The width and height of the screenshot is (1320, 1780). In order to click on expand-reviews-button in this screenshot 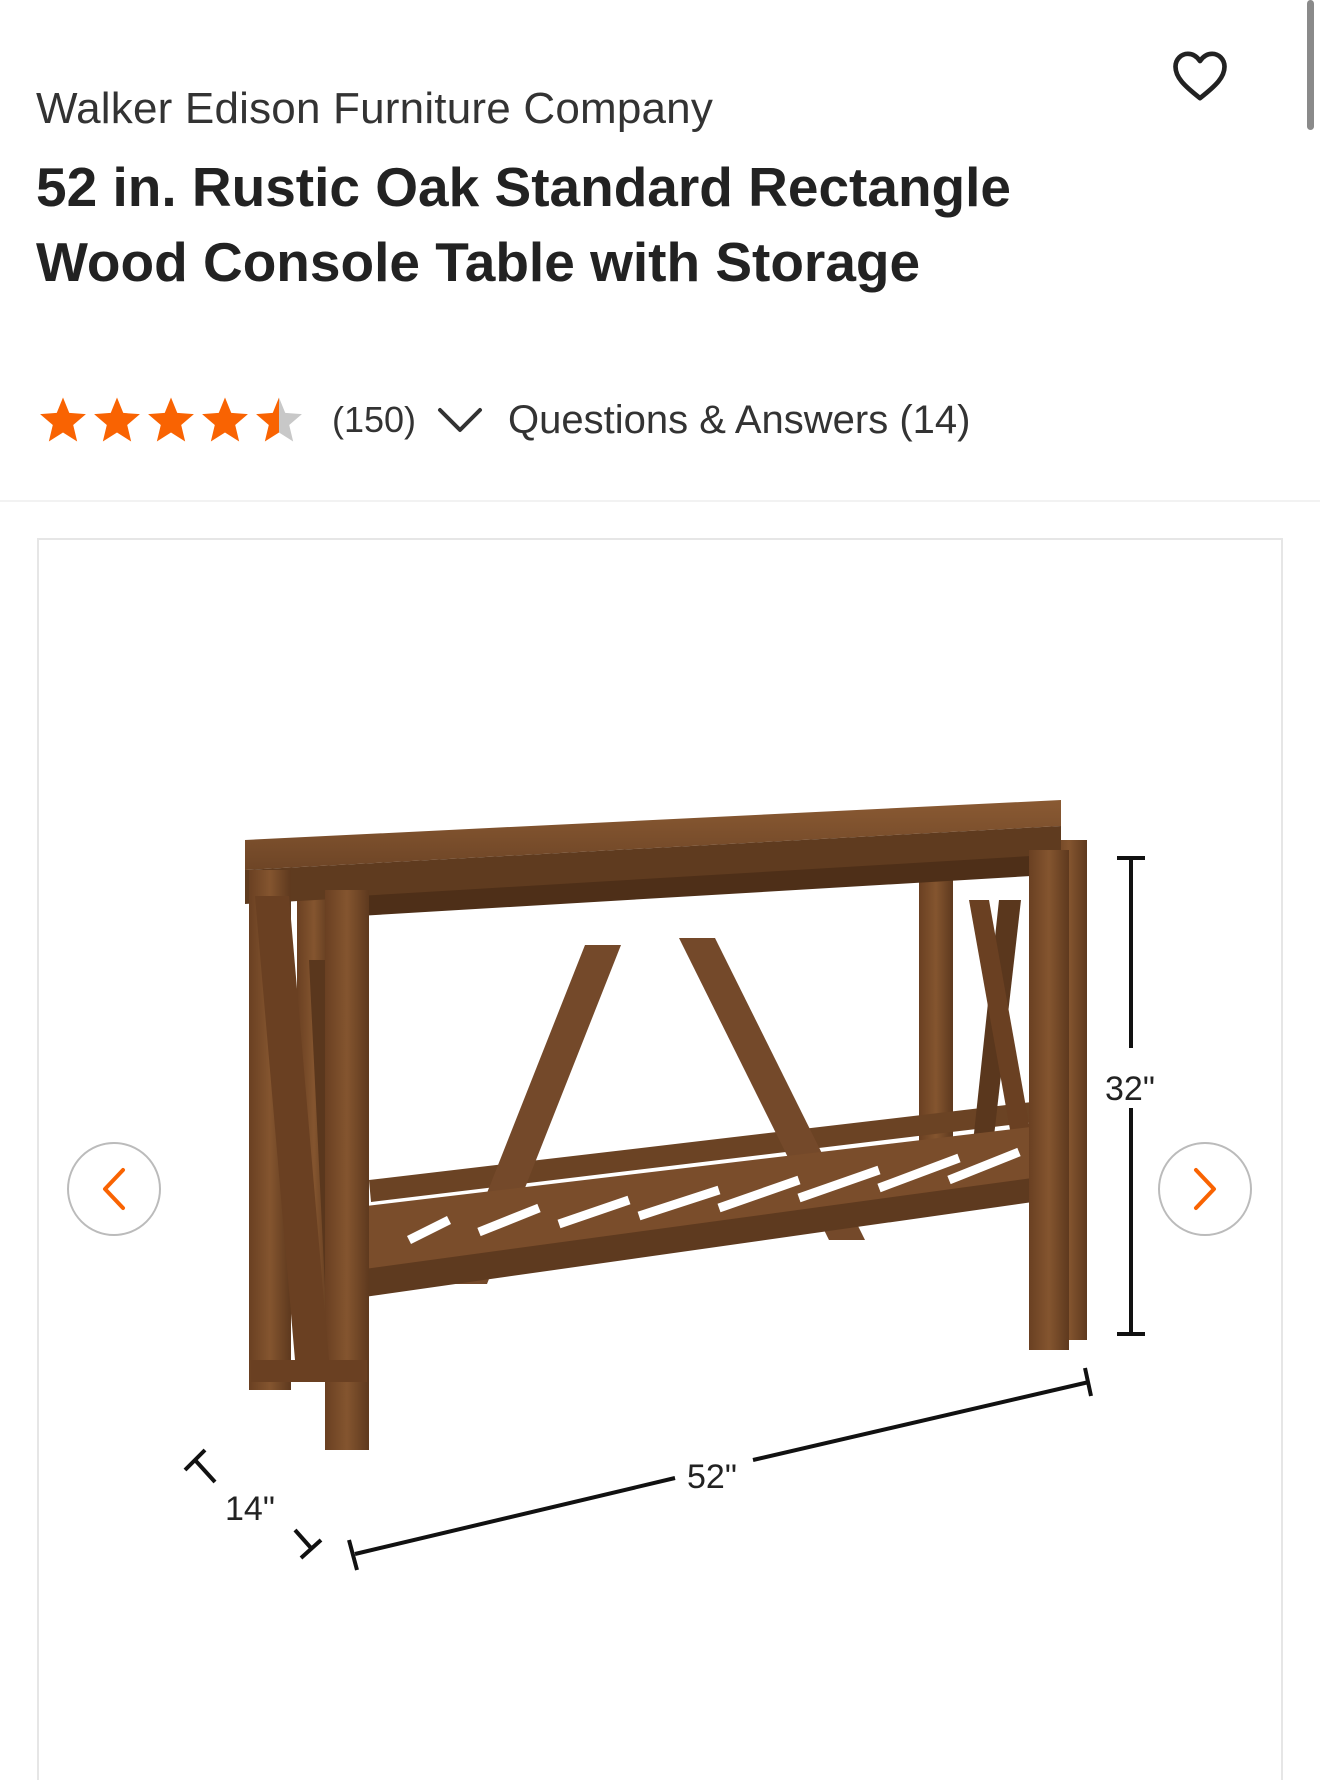, I will do `click(460, 420)`.